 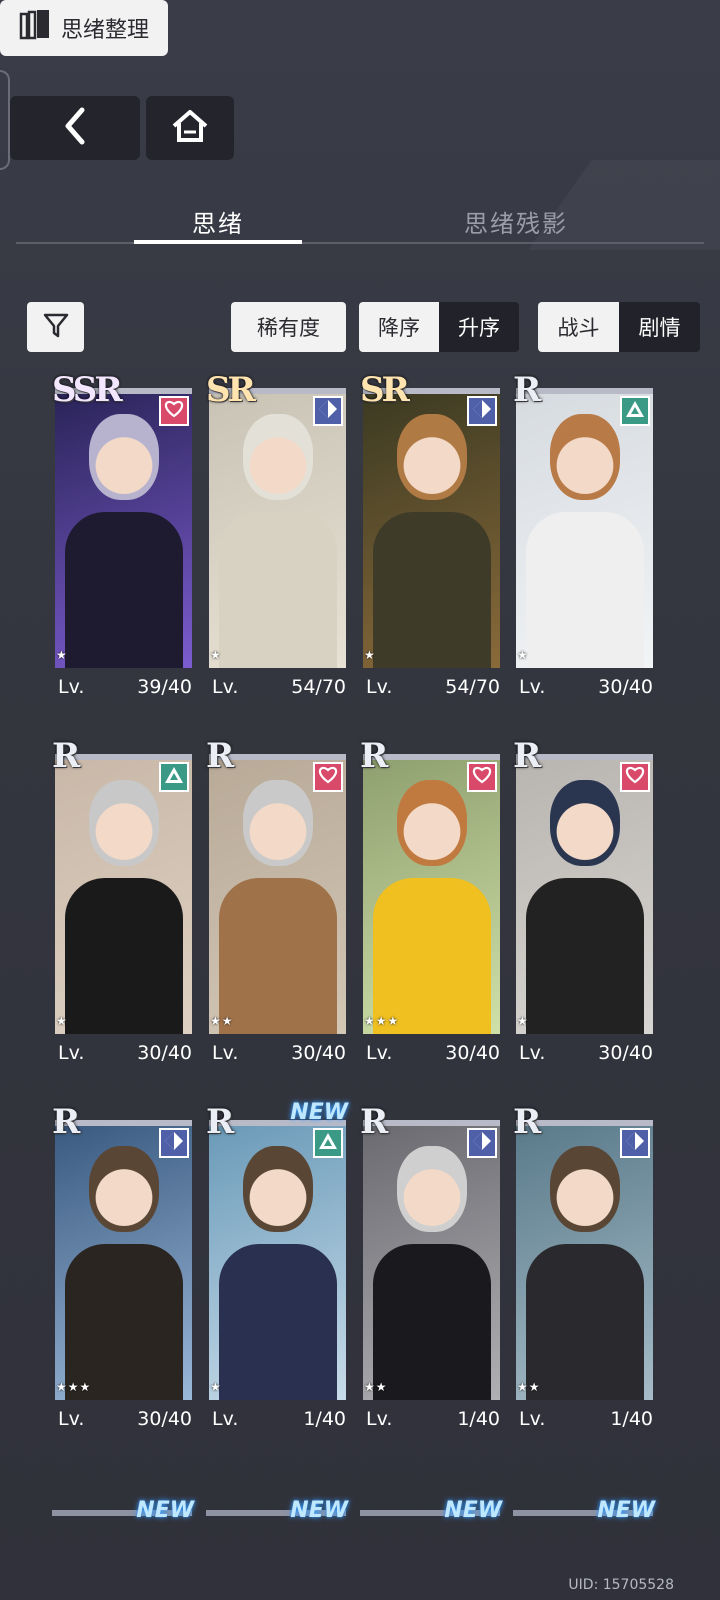 What do you see at coordinates (516, 221) in the screenshot?
I see `tab-thought-shadows: 思绪残影` at bounding box center [516, 221].